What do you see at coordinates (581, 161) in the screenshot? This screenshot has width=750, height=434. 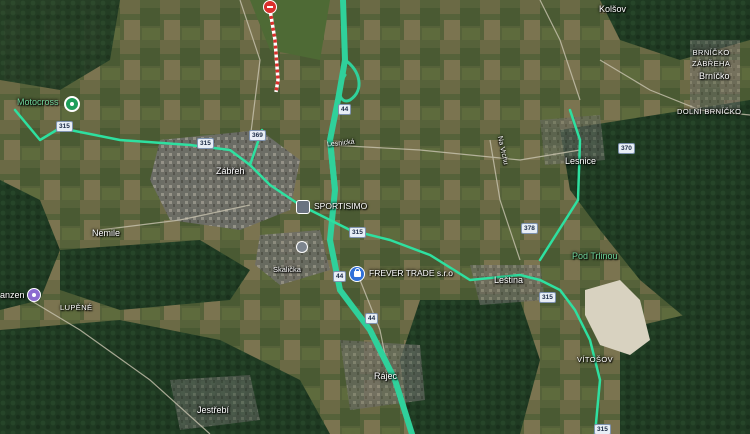 I see `place-lesnice: Lesnice` at bounding box center [581, 161].